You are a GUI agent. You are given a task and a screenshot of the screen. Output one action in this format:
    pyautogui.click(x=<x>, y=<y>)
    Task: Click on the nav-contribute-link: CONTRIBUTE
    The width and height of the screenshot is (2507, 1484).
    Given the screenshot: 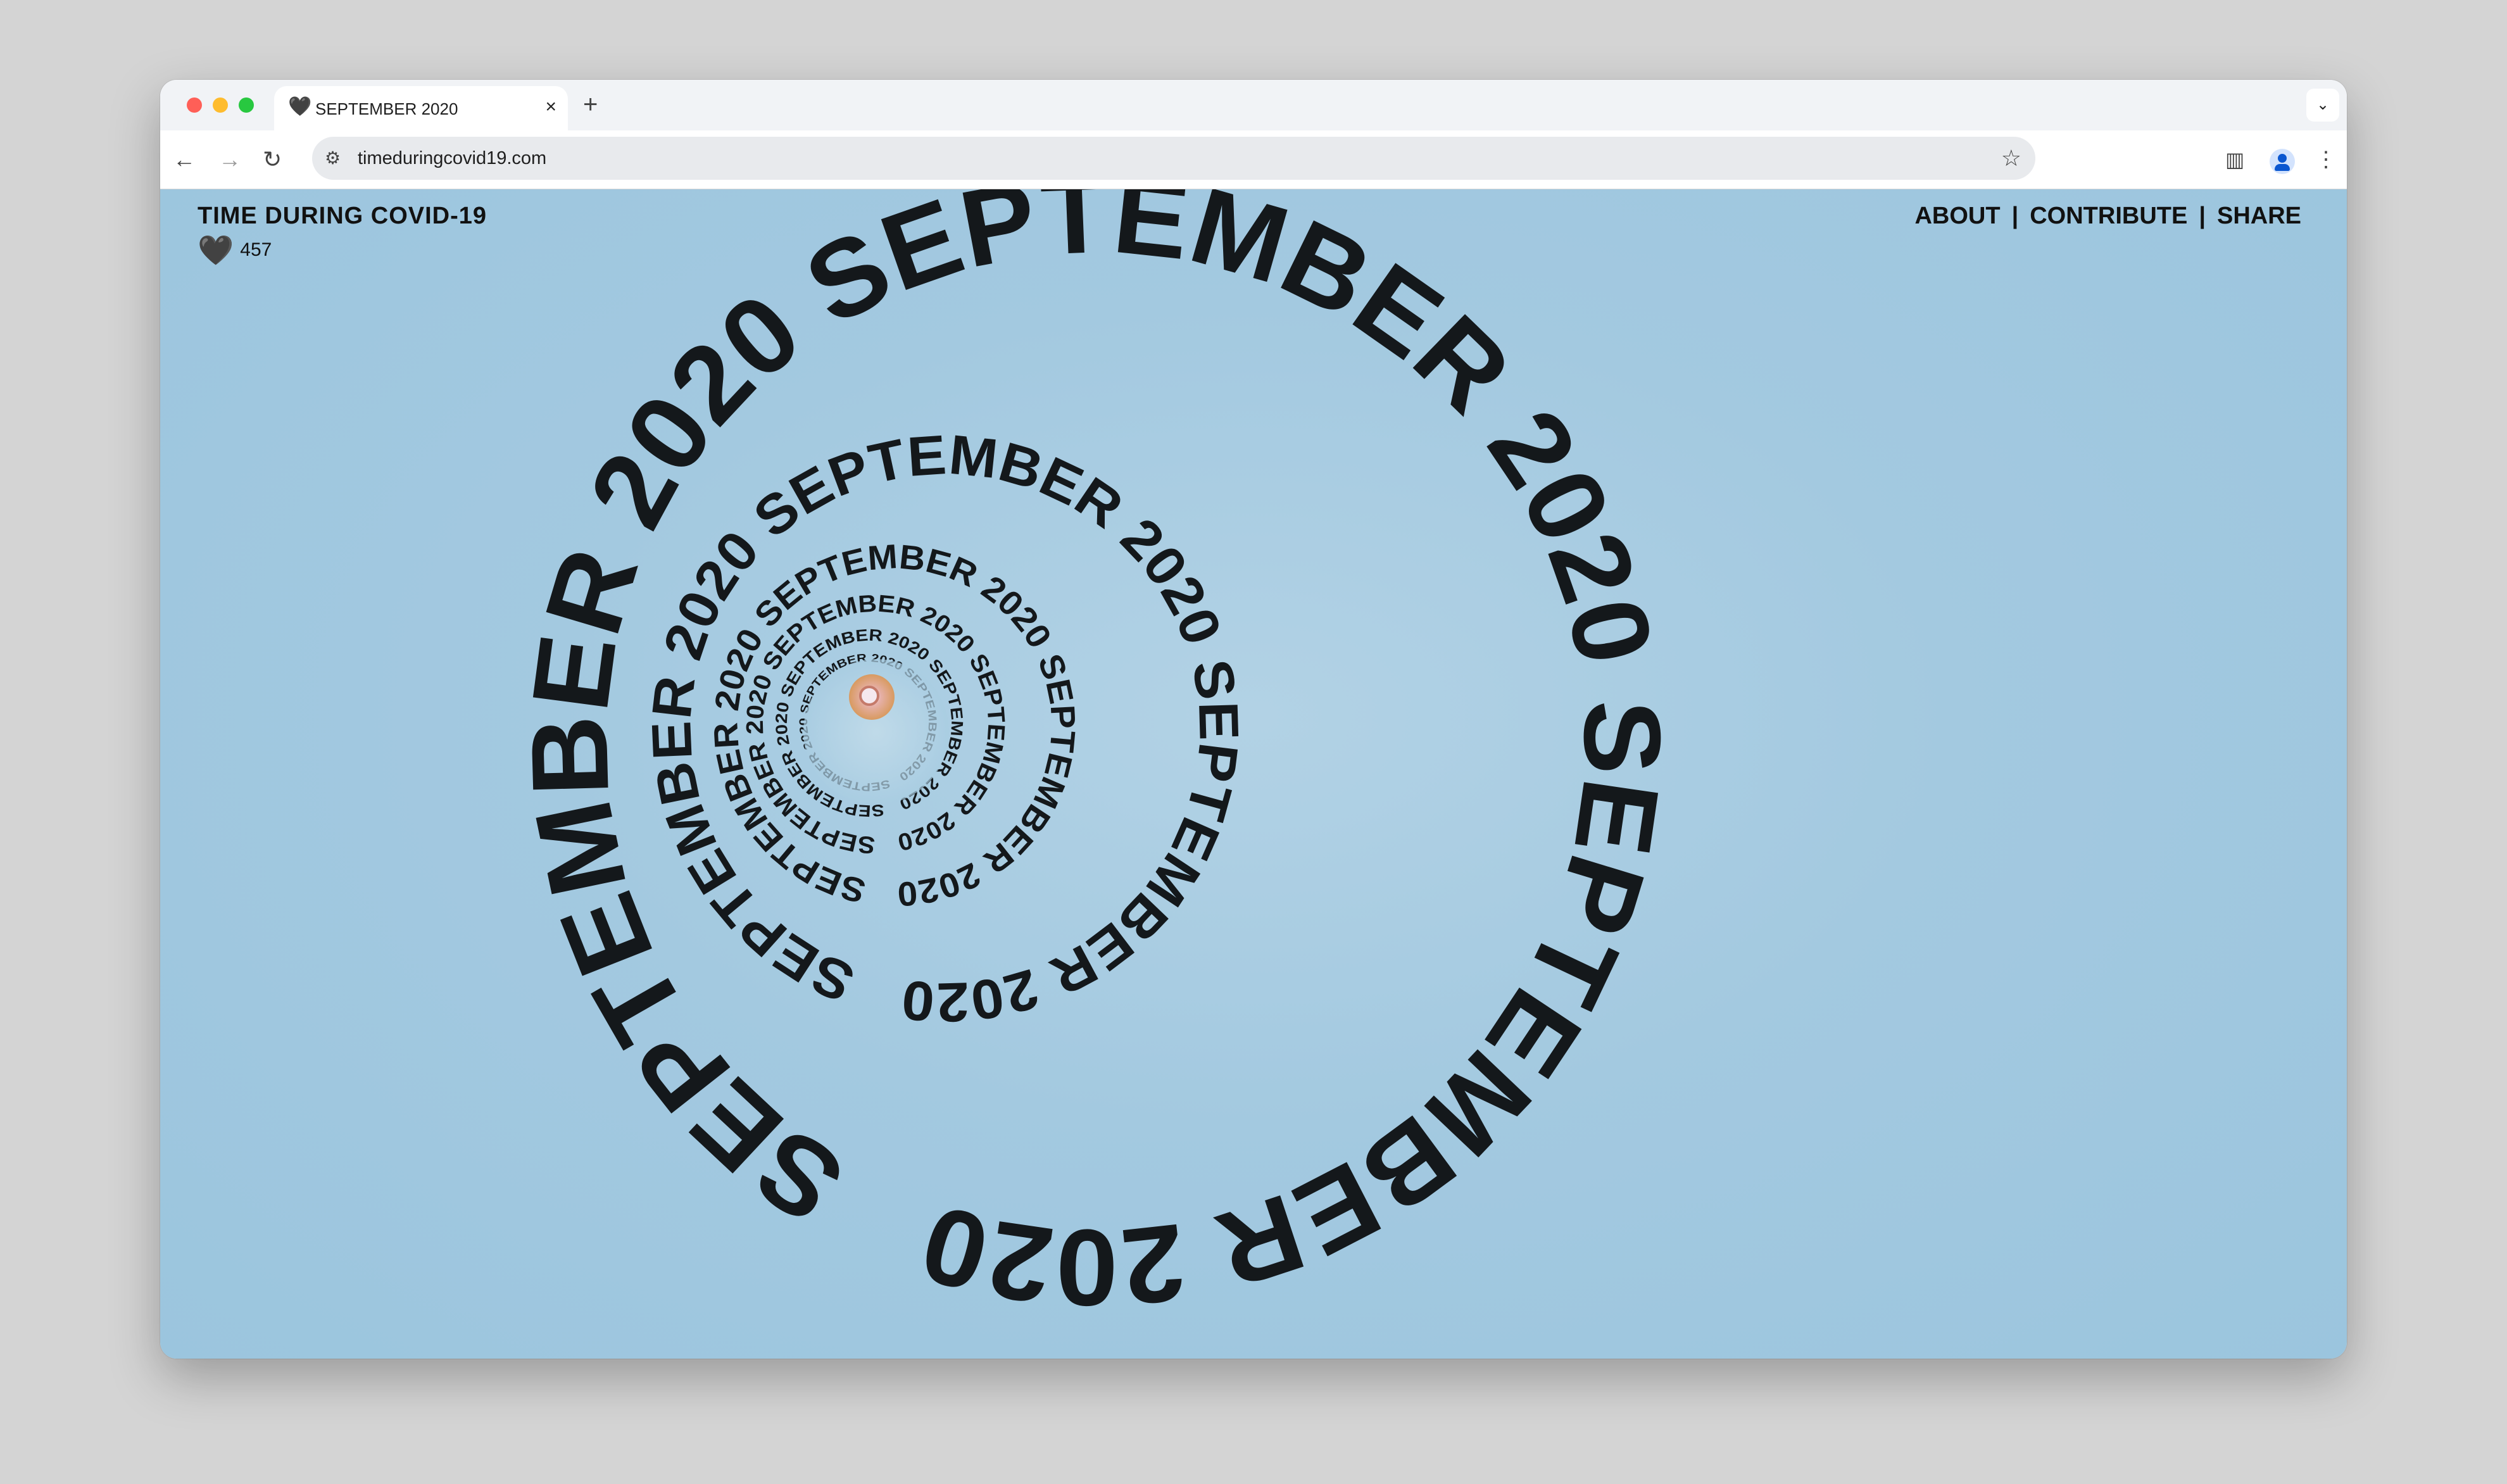 What is the action you would take?
    pyautogui.click(x=2108, y=216)
    